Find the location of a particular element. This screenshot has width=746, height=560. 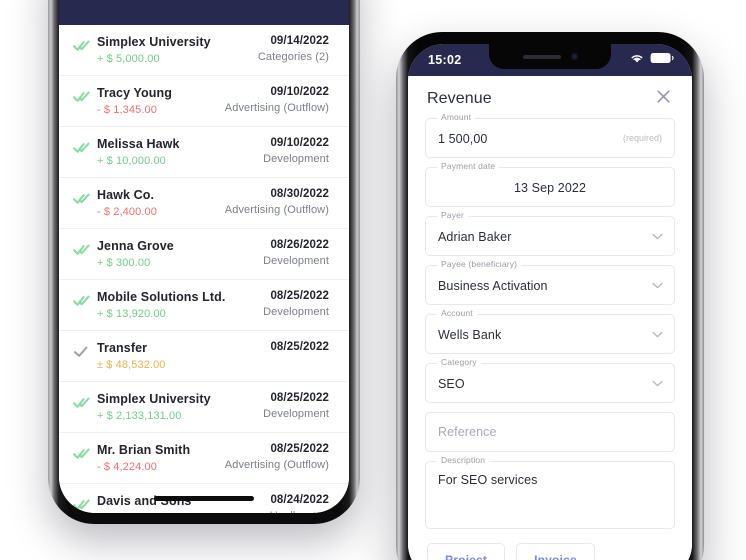

field-value-account: Wells Bank is located at coordinates (550, 334).